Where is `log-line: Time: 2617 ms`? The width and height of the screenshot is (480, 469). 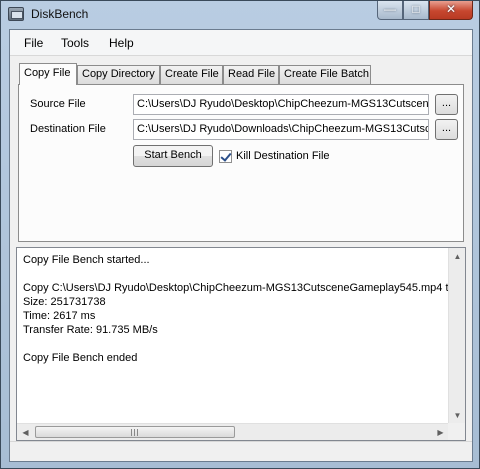 log-line: Time: 2617 ms is located at coordinates (59, 316).